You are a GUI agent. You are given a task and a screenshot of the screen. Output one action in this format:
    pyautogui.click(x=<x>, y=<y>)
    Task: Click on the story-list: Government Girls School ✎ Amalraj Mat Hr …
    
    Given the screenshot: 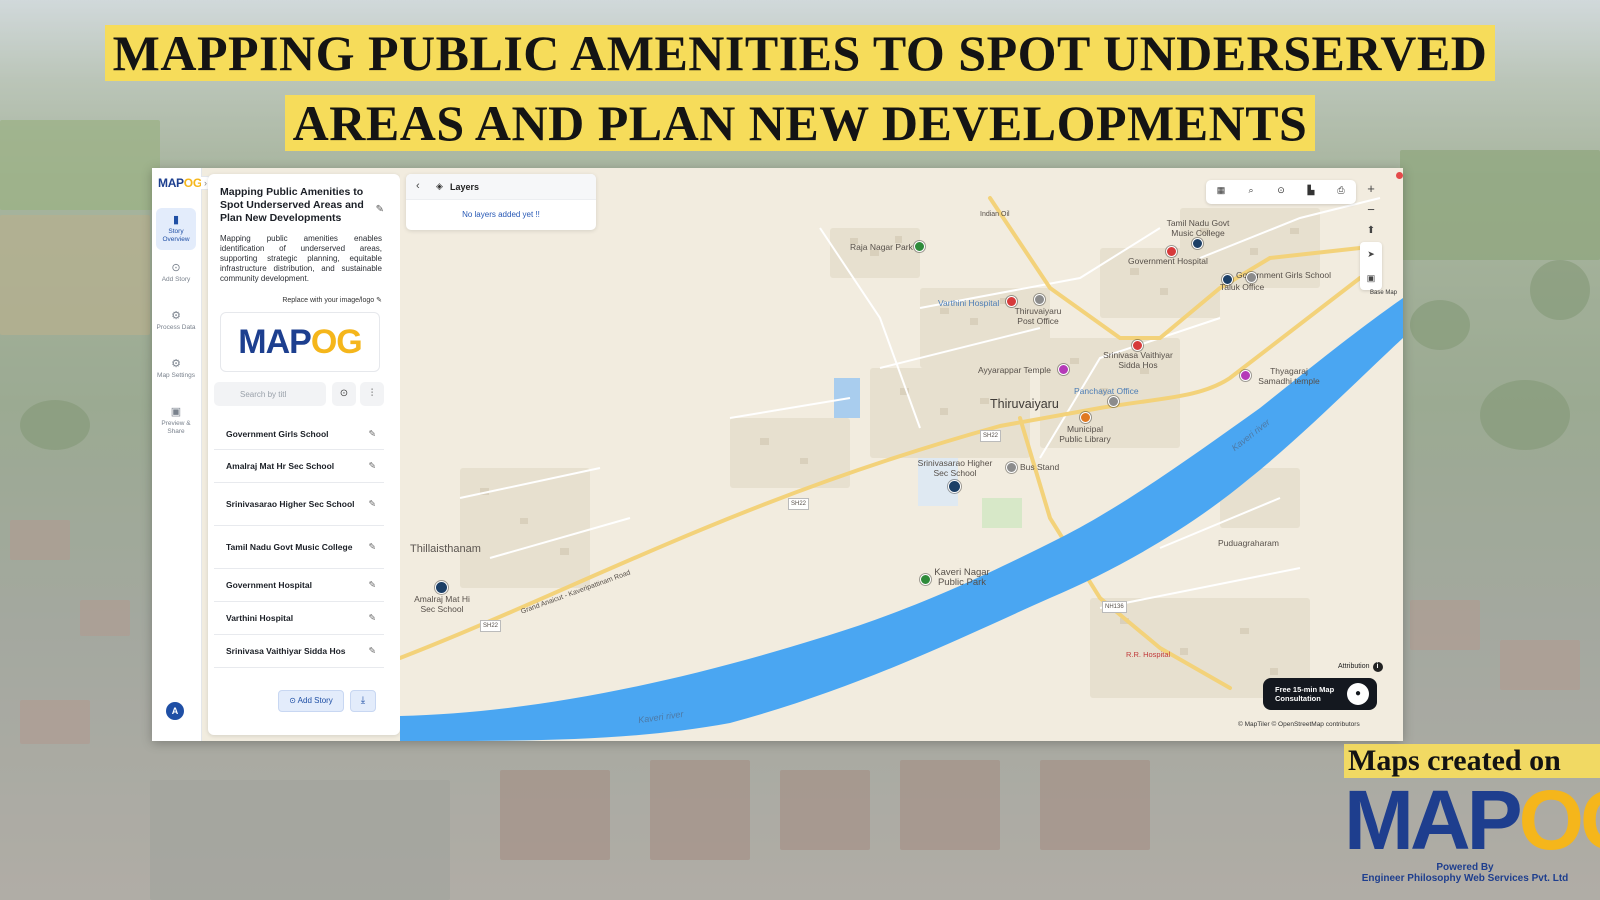 What is the action you would take?
    pyautogui.click(x=299, y=543)
    